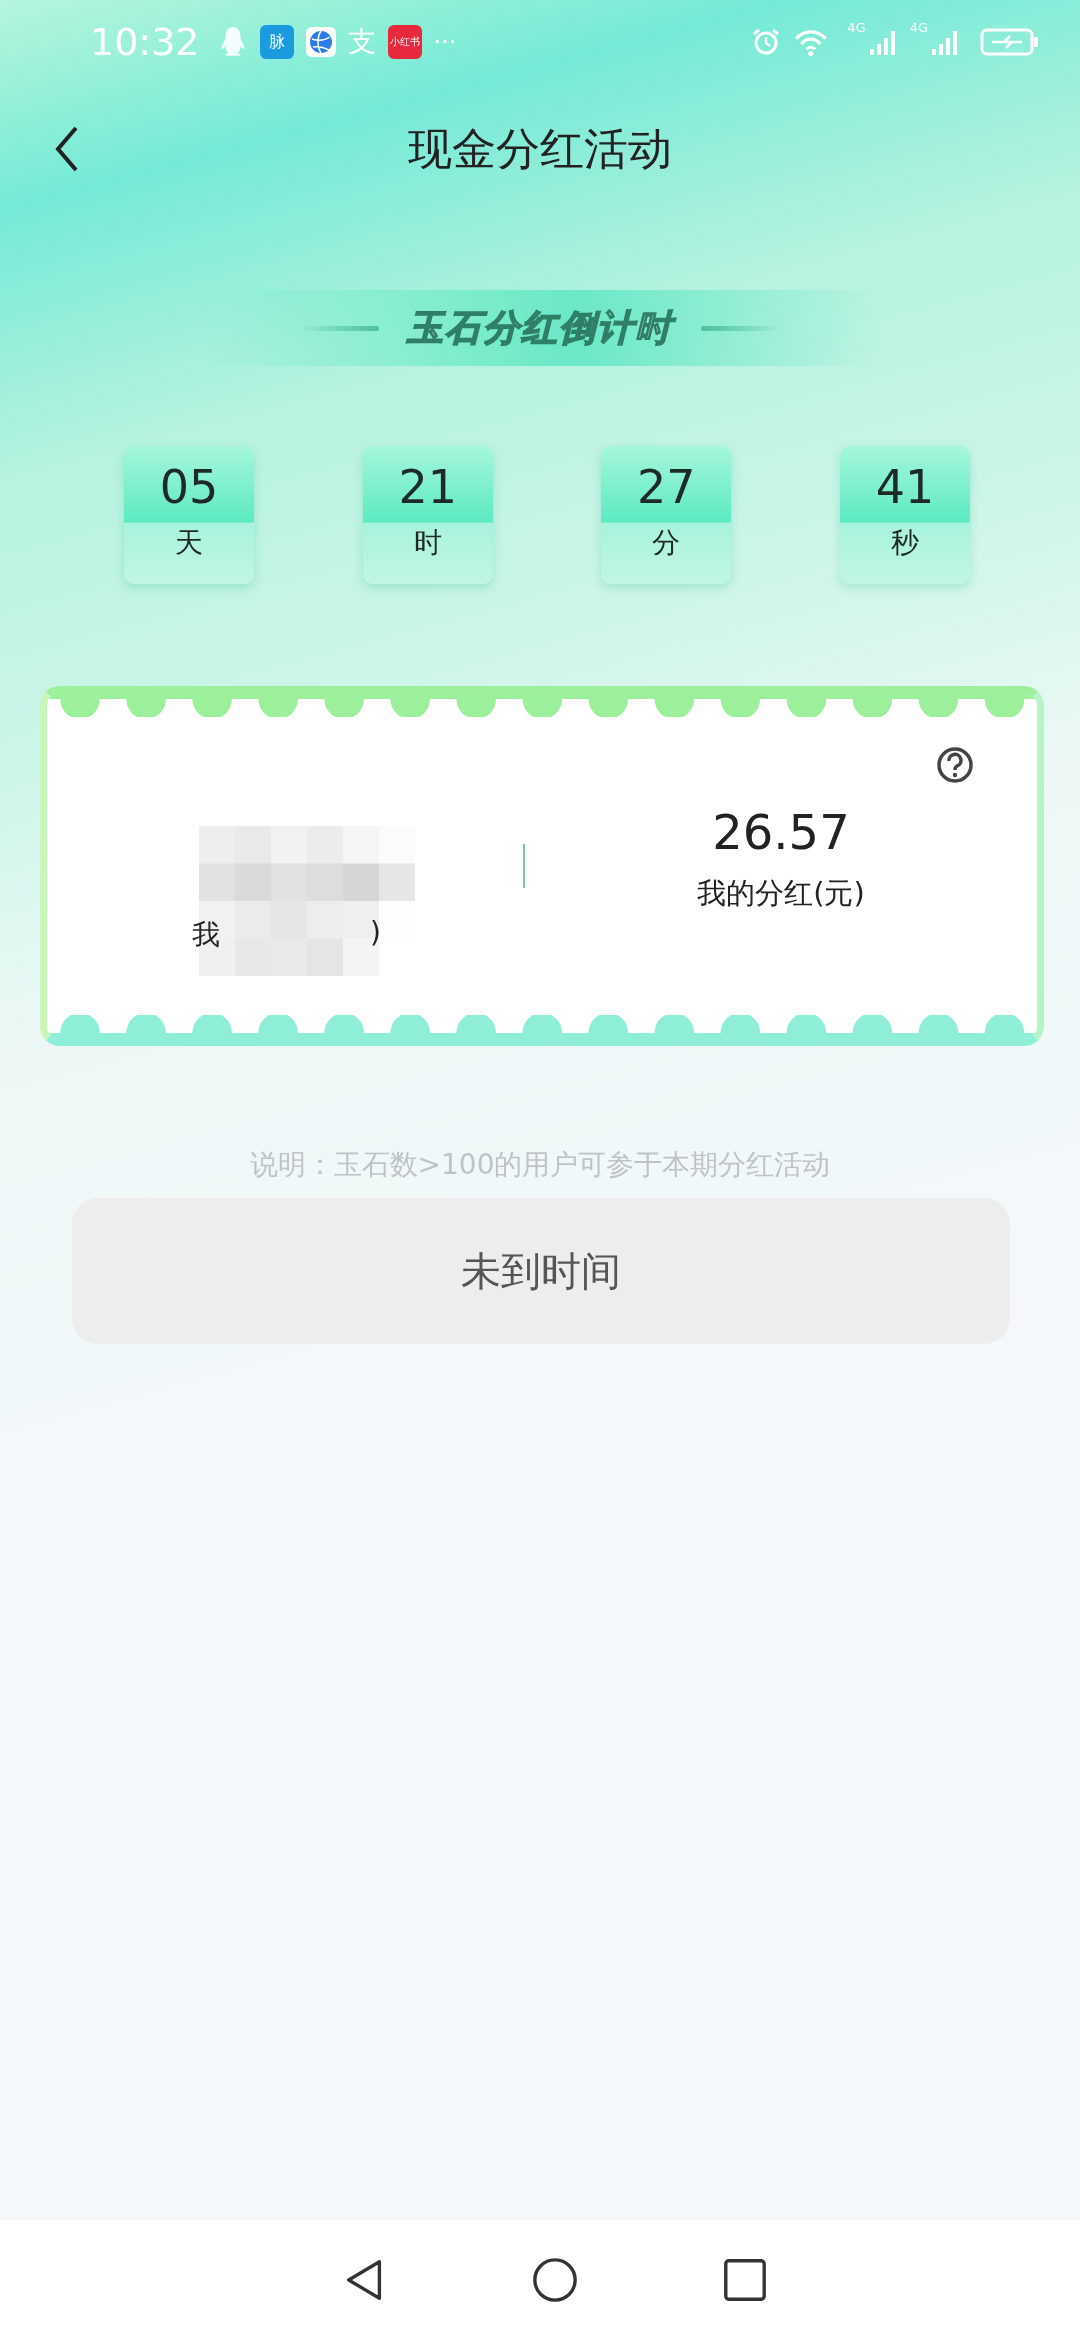 This screenshot has height=2340, width=1080. I want to click on status-time: 10:32, so click(145, 42).